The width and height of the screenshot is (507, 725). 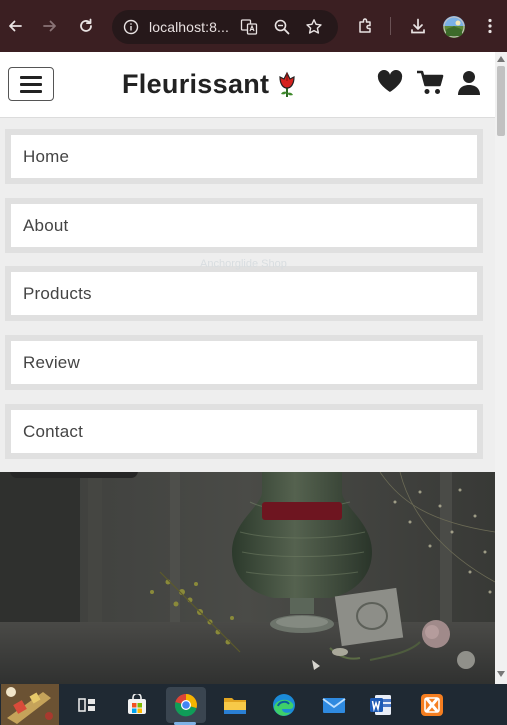 What do you see at coordinates (287, 84) in the screenshot?
I see `rose-icon` at bounding box center [287, 84].